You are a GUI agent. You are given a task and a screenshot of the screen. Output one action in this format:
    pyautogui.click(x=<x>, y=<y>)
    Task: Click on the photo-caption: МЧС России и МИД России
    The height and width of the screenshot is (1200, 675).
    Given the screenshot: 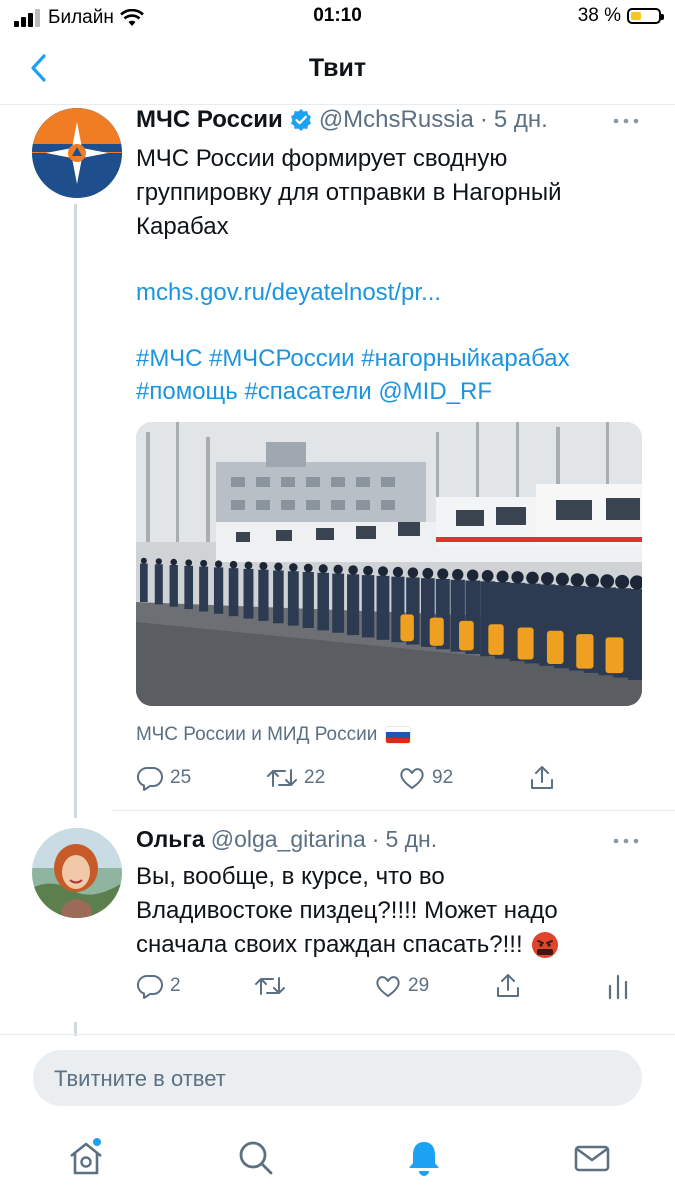 What is the action you would take?
    pyautogui.click(x=274, y=735)
    